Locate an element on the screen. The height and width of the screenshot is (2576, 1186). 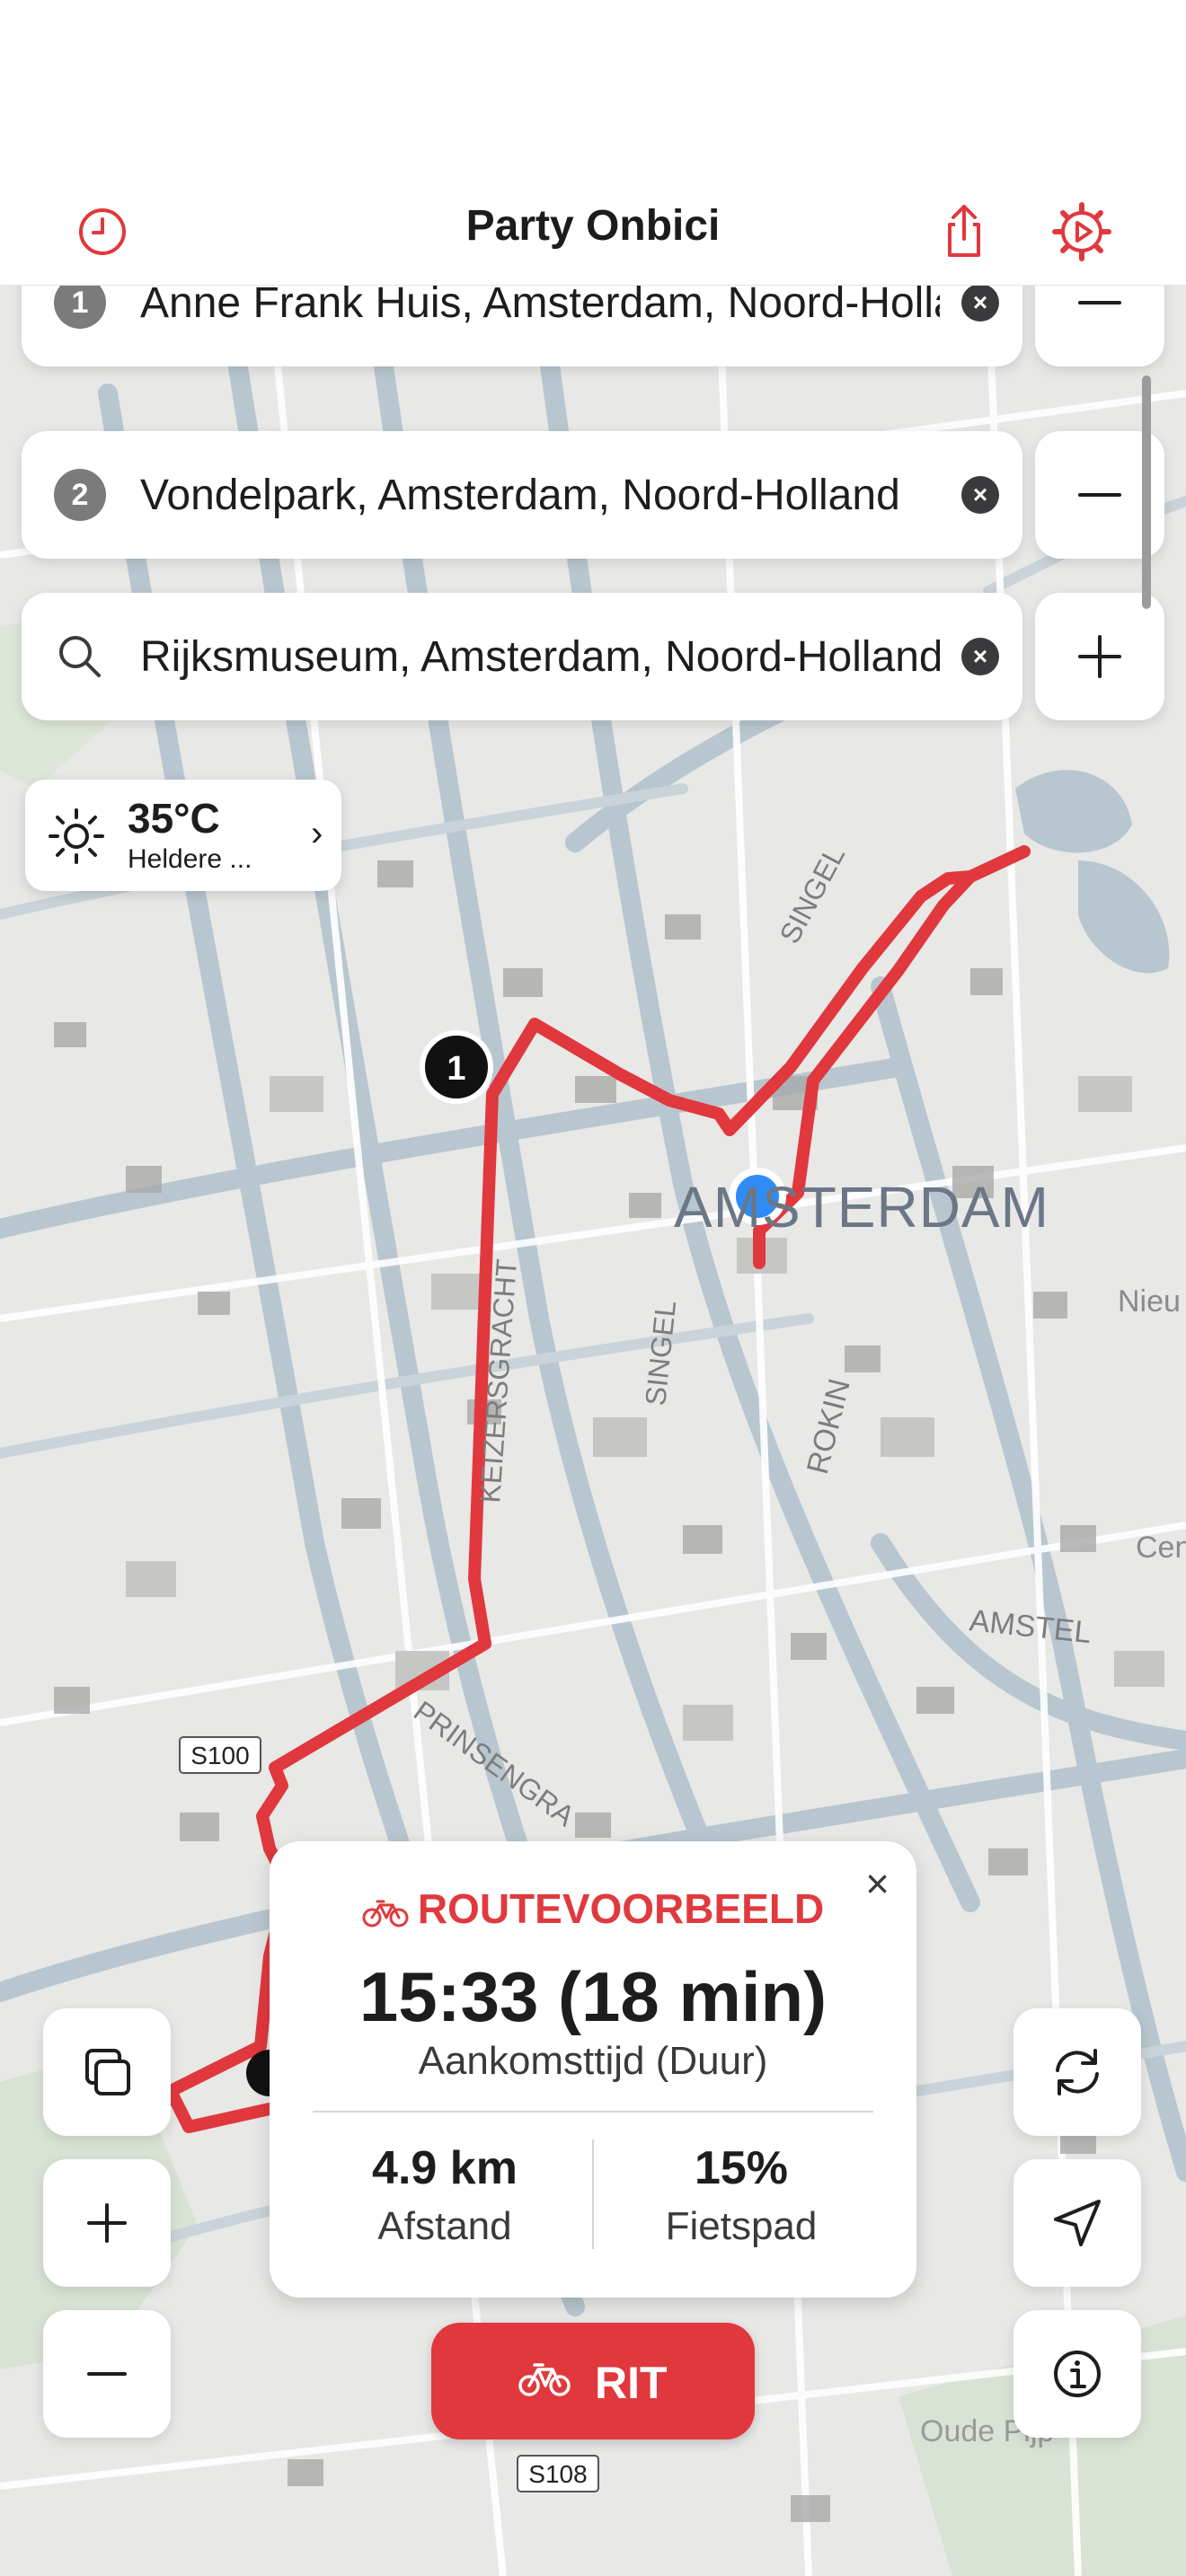
map-route-shield-s100: S100 is located at coordinates (219, 1755).